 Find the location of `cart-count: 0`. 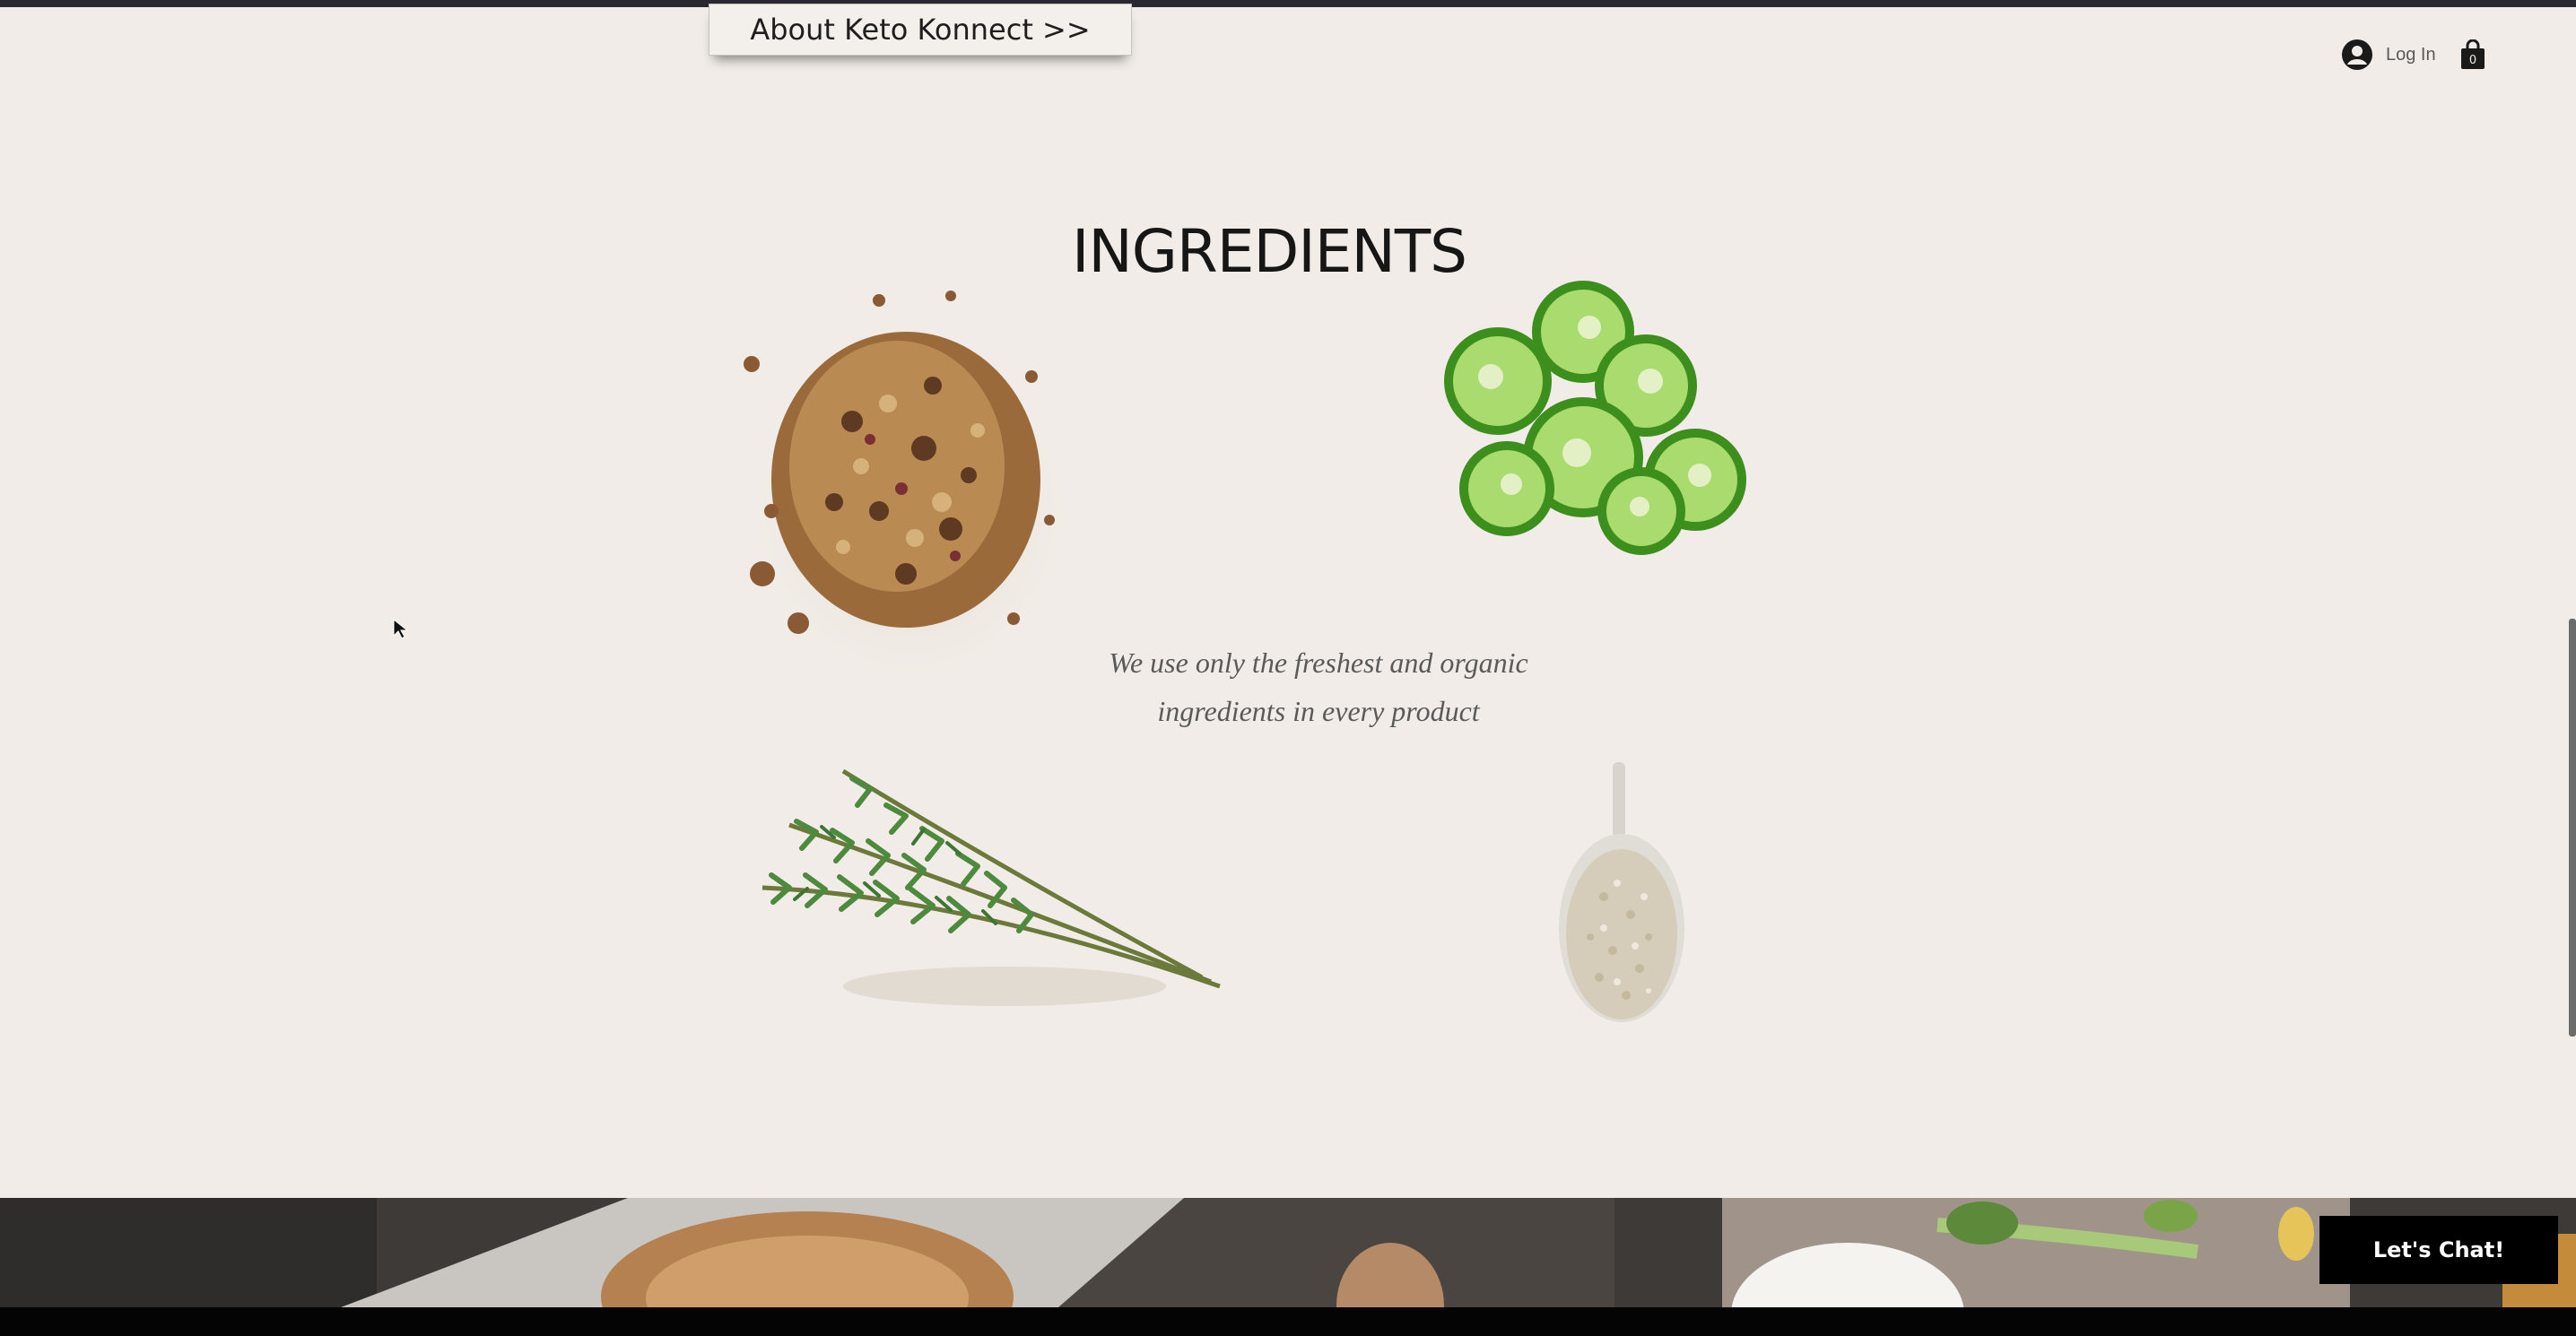

cart-count: 0 is located at coordinates (2472, 61).